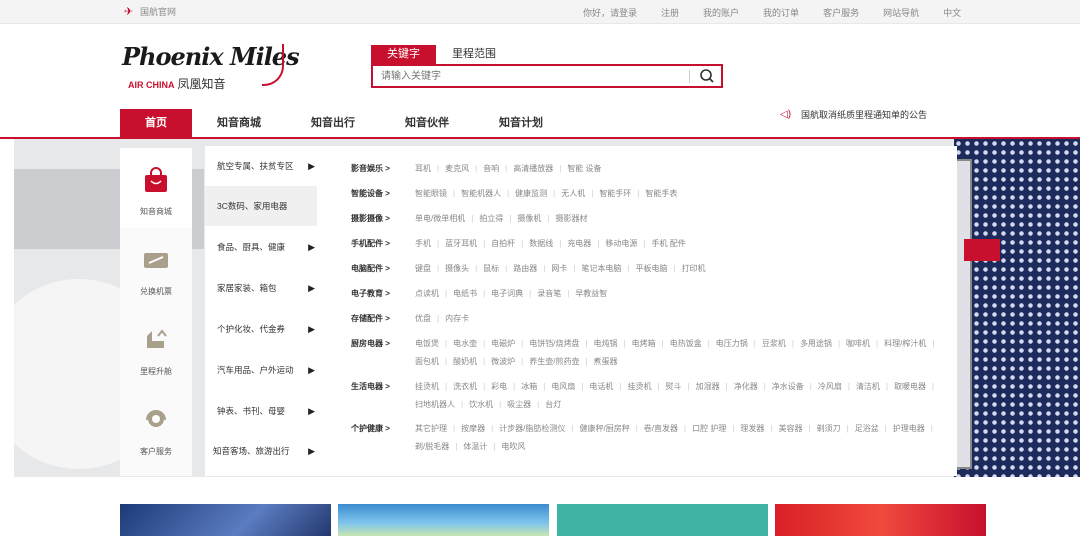  What do you see at coordinates (707, 76) in the screenshot?
I see `search-button` at bounding box center [707, 76].